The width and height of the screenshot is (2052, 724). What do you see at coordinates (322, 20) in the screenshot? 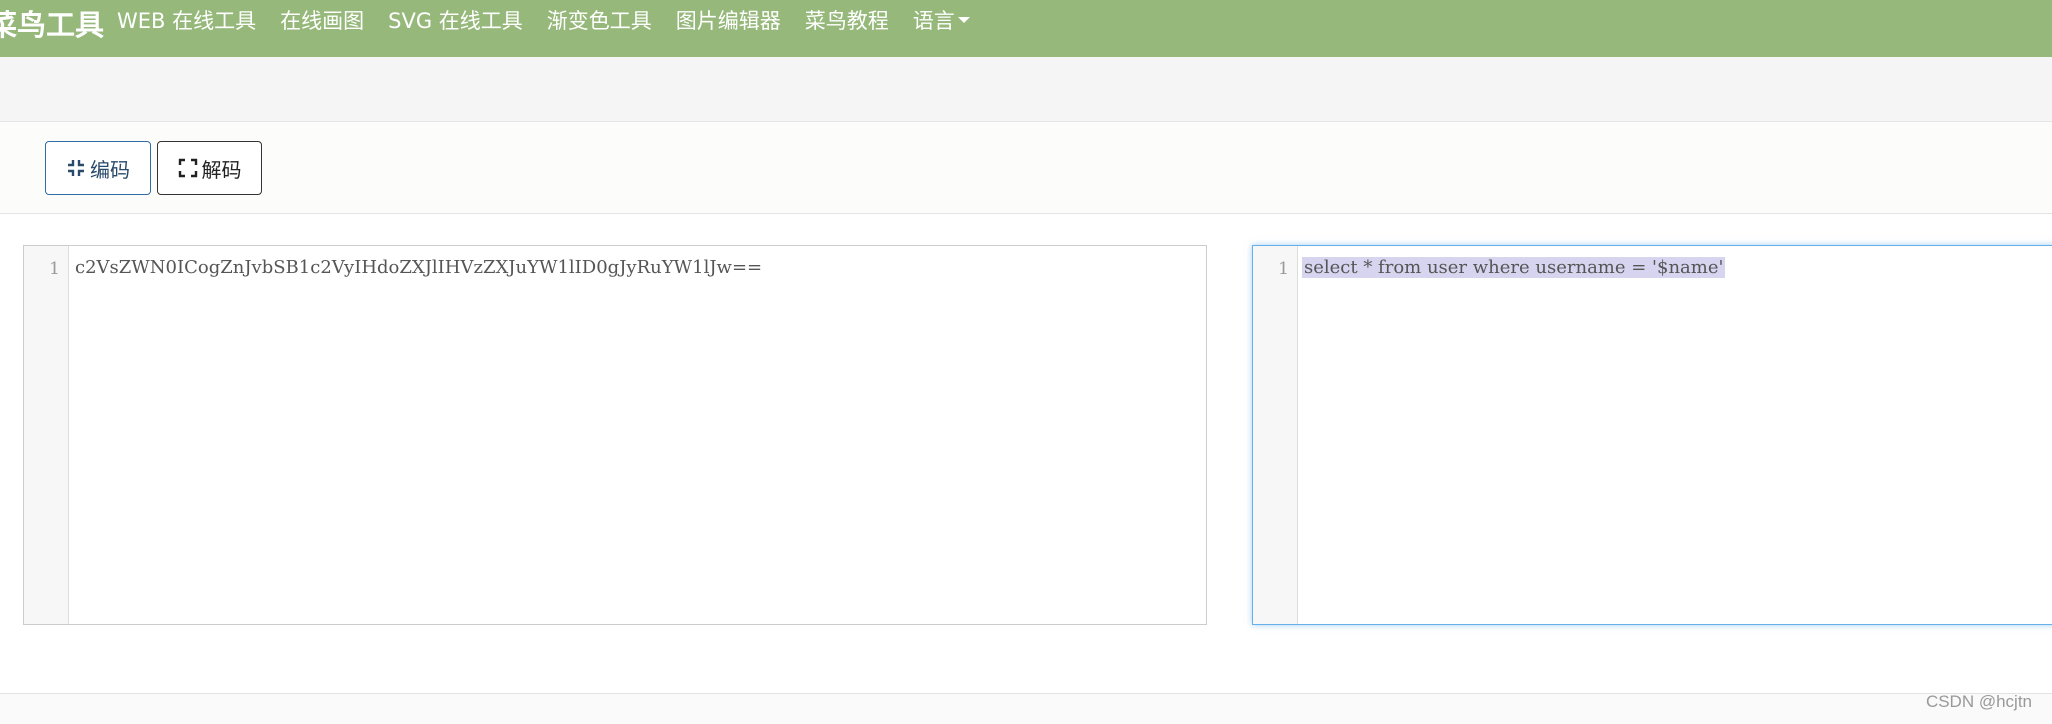
I see `nav-item-online-drawing: 在线画图` at bounding box center [322, 20].